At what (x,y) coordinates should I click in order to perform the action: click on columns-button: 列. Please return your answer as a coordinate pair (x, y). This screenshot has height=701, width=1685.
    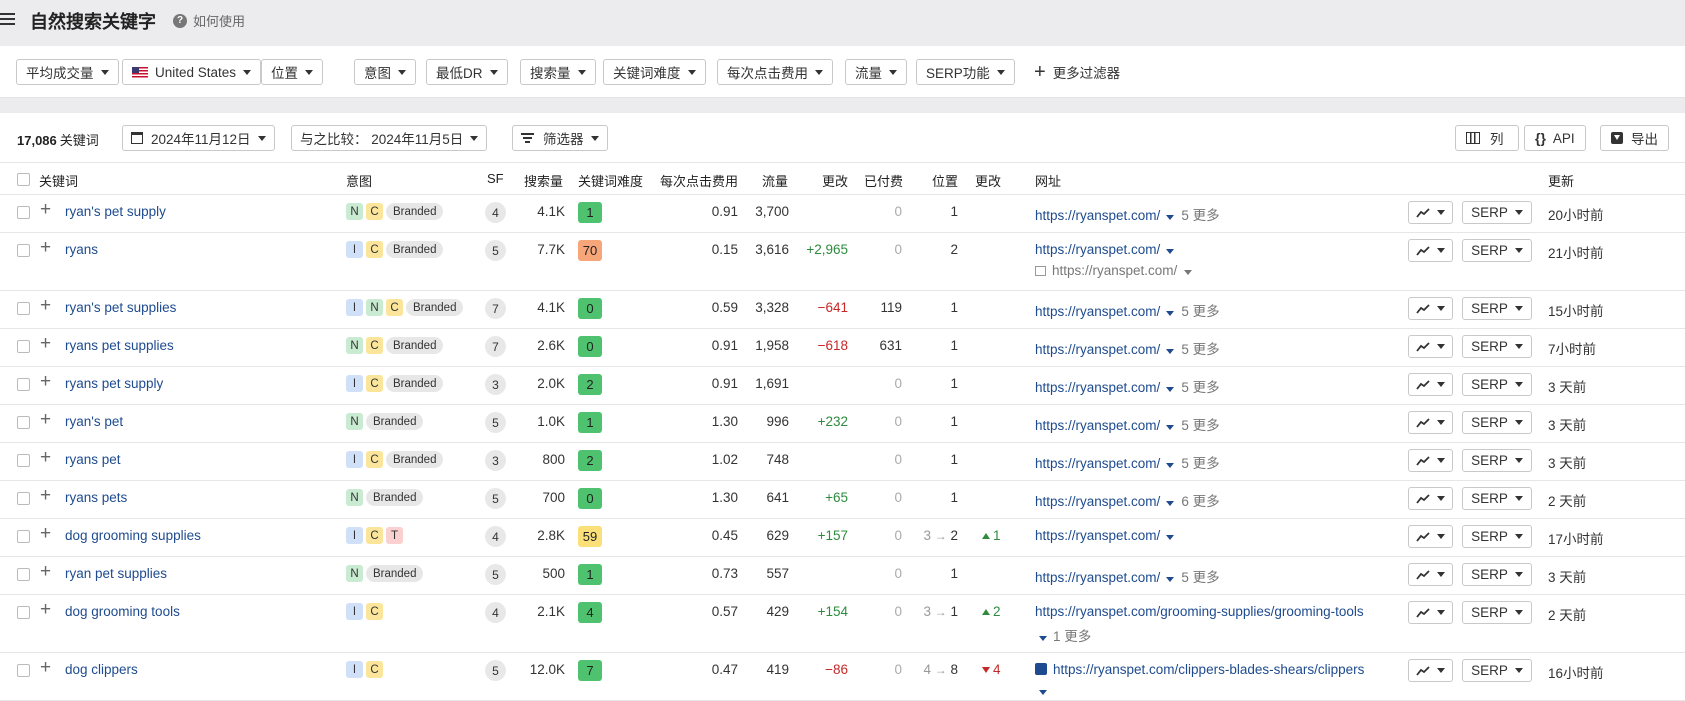
    Looking at the image, I should click on (1487, 138).